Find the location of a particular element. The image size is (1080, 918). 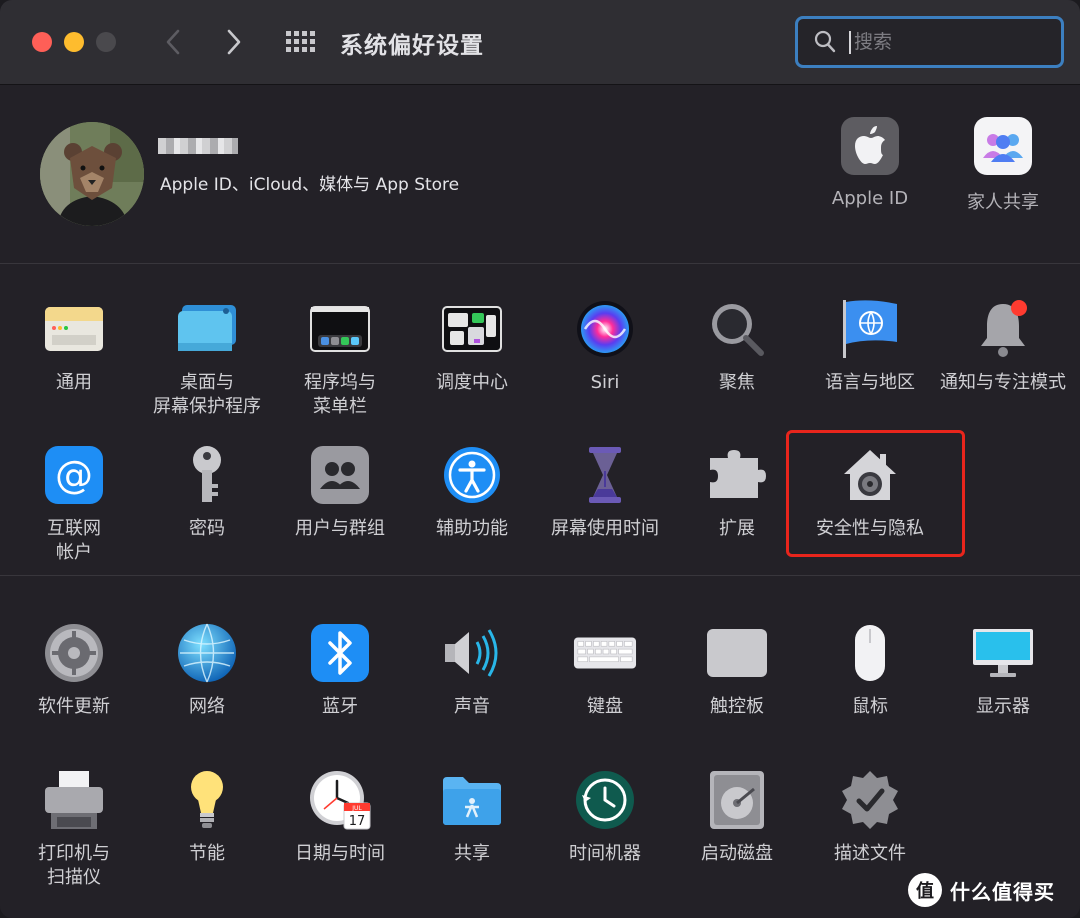

pref-label: 日期与时间 is located at coordinates (340, 853).